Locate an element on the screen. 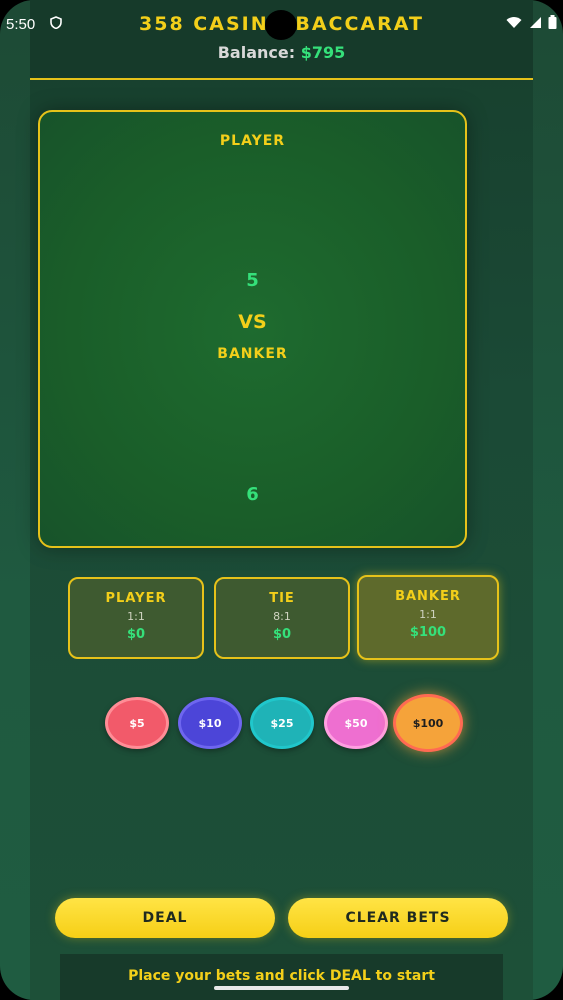 The height and width of the screenshot is (1000, 563). bet-player-name: PLAYER is located at coordinates (136, 598).